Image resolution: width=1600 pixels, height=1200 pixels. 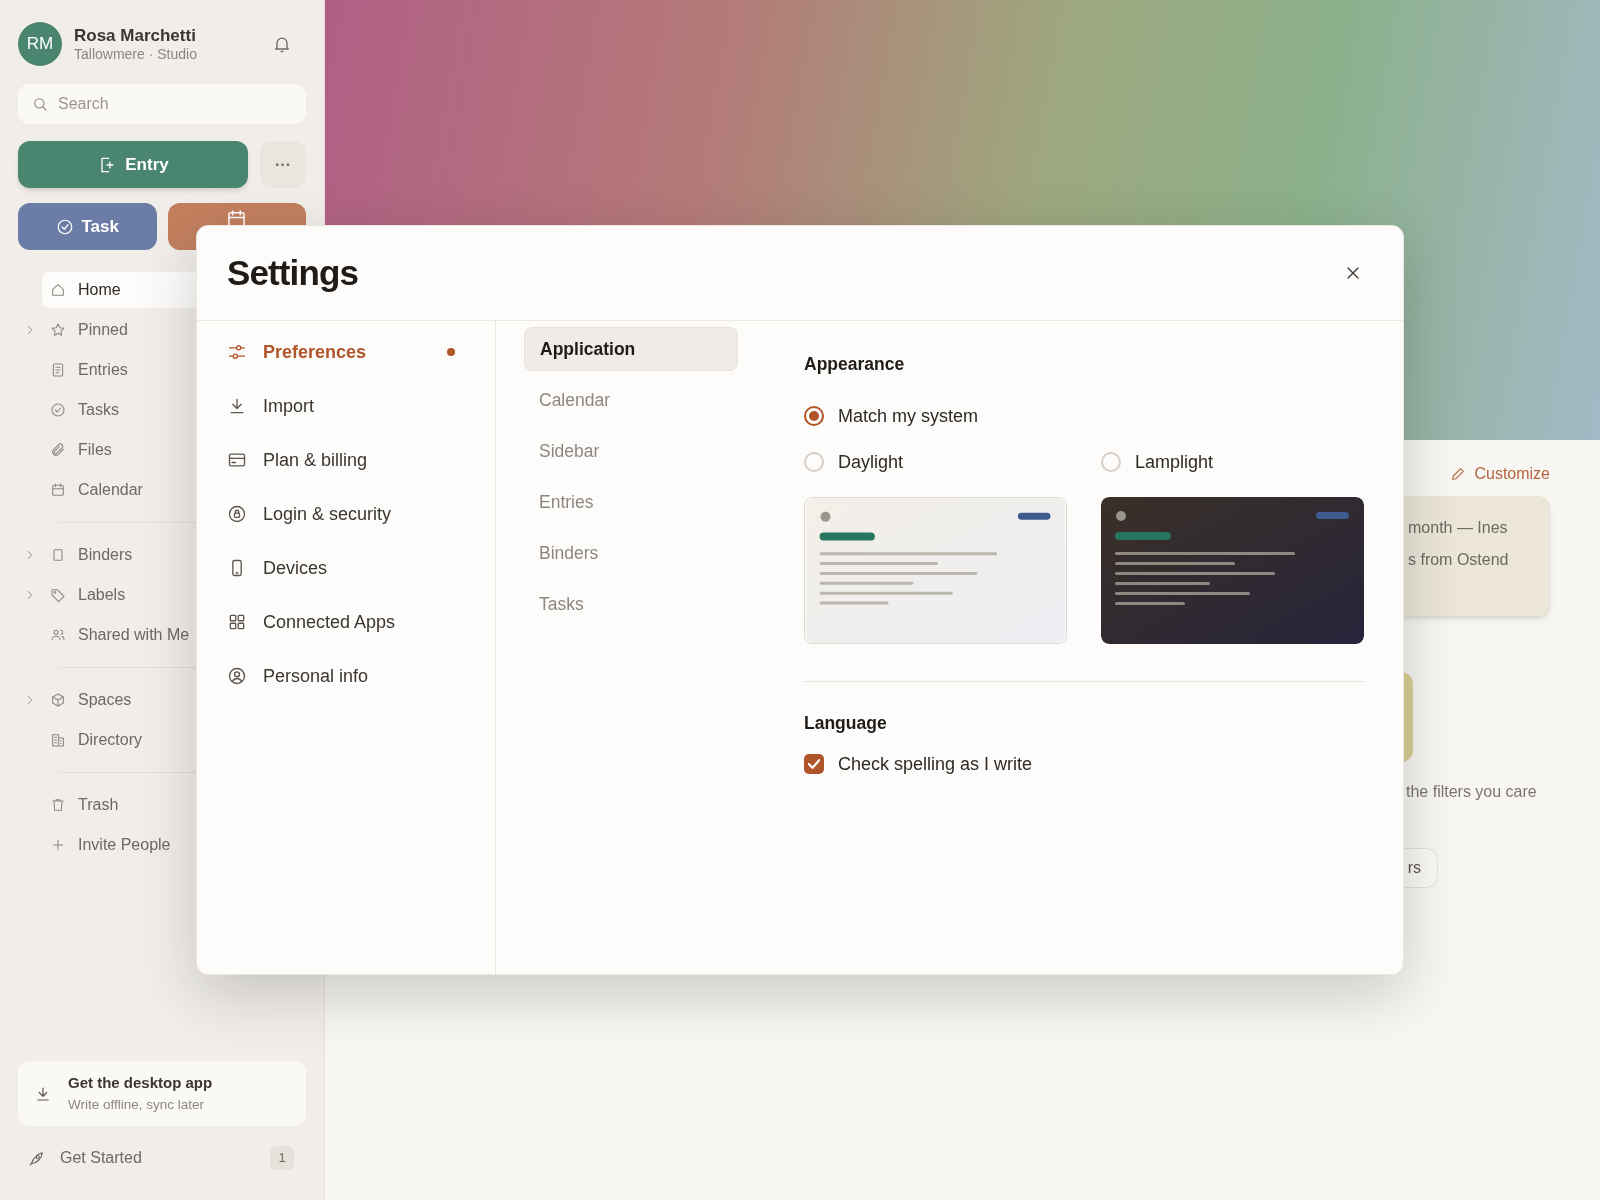 What do you see at coordinates (135, 35) in the screenshot?
I see `user-name: Rosa Marchetti` at bounding box center [135, 35].